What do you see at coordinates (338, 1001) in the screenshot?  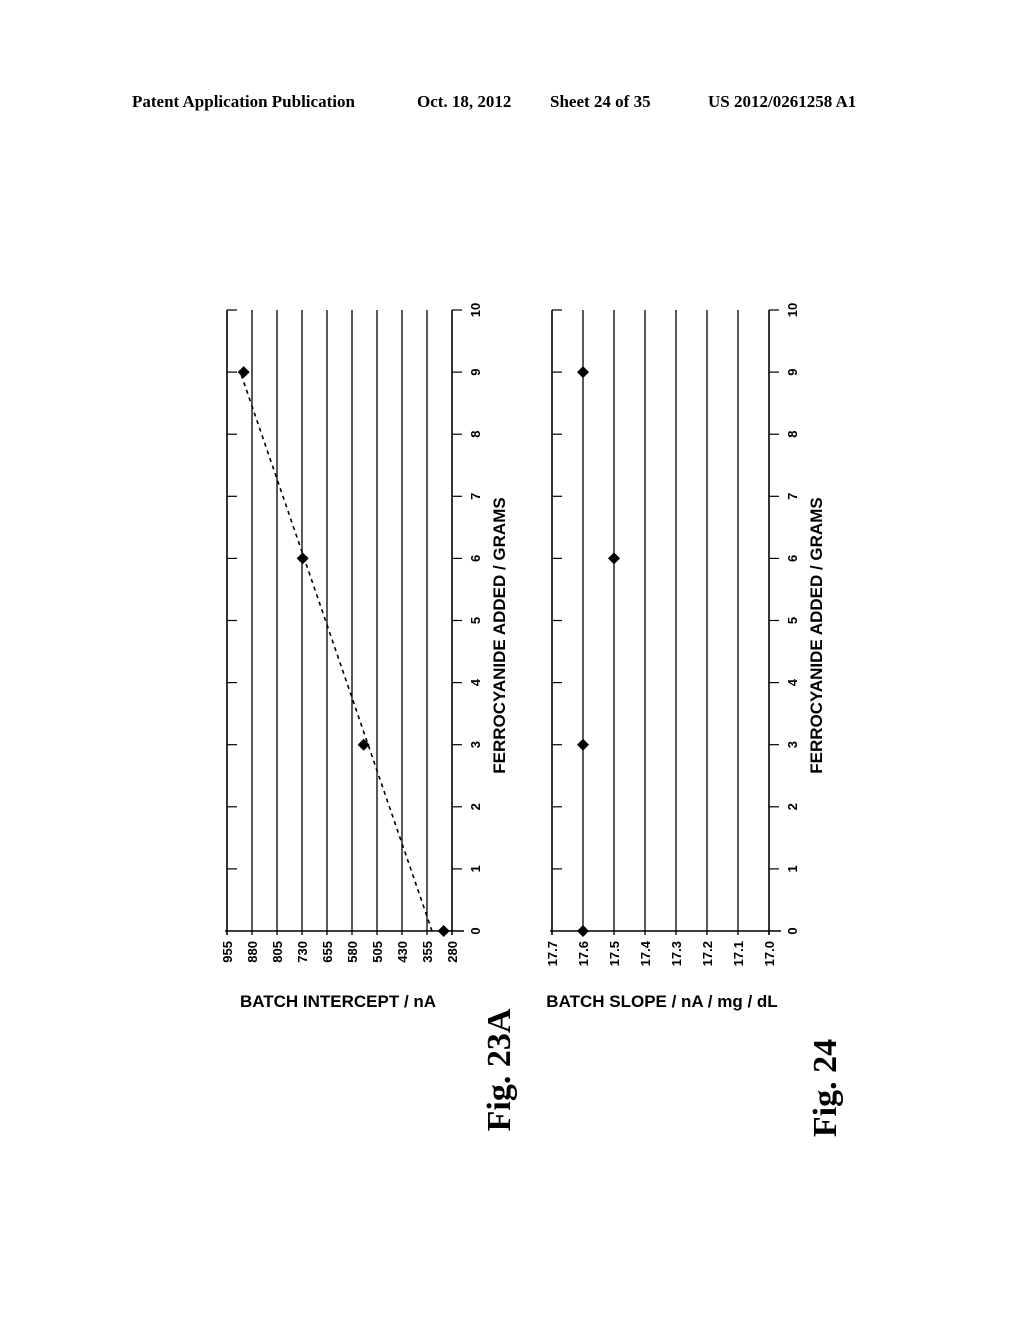 I see `y-axis-title: BATCH INTERCEPT / nA` at bounding box center [338, 1001].